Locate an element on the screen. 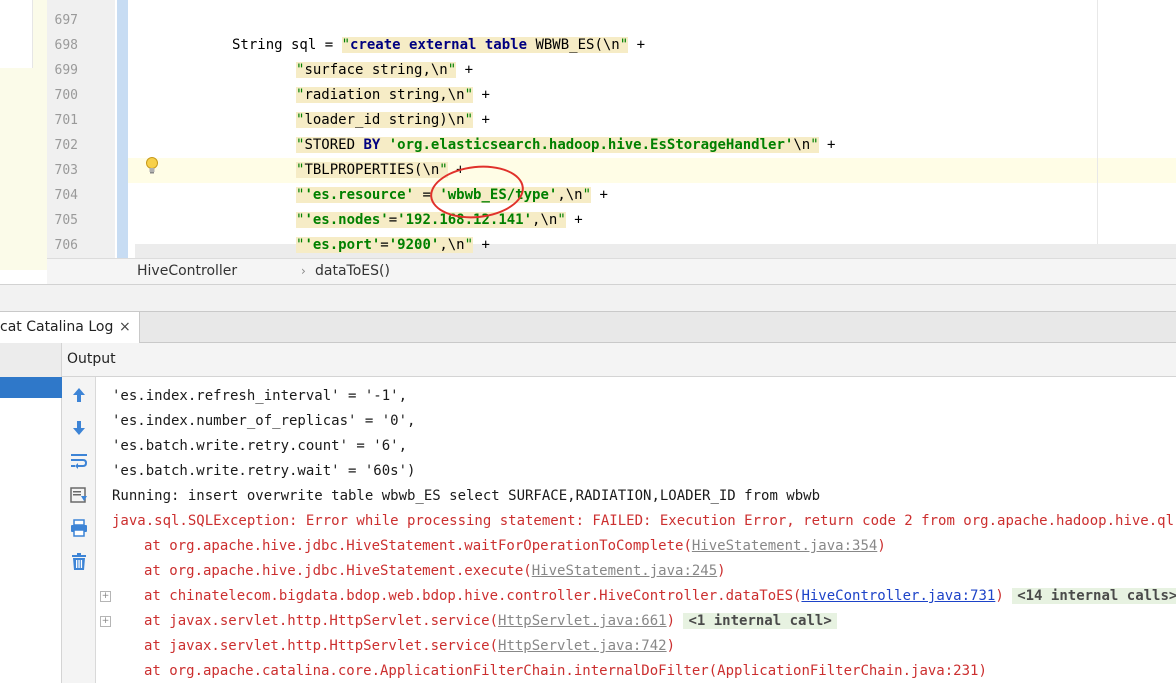  code-token: loader_id string)\n is located at coordinates (384, 120).